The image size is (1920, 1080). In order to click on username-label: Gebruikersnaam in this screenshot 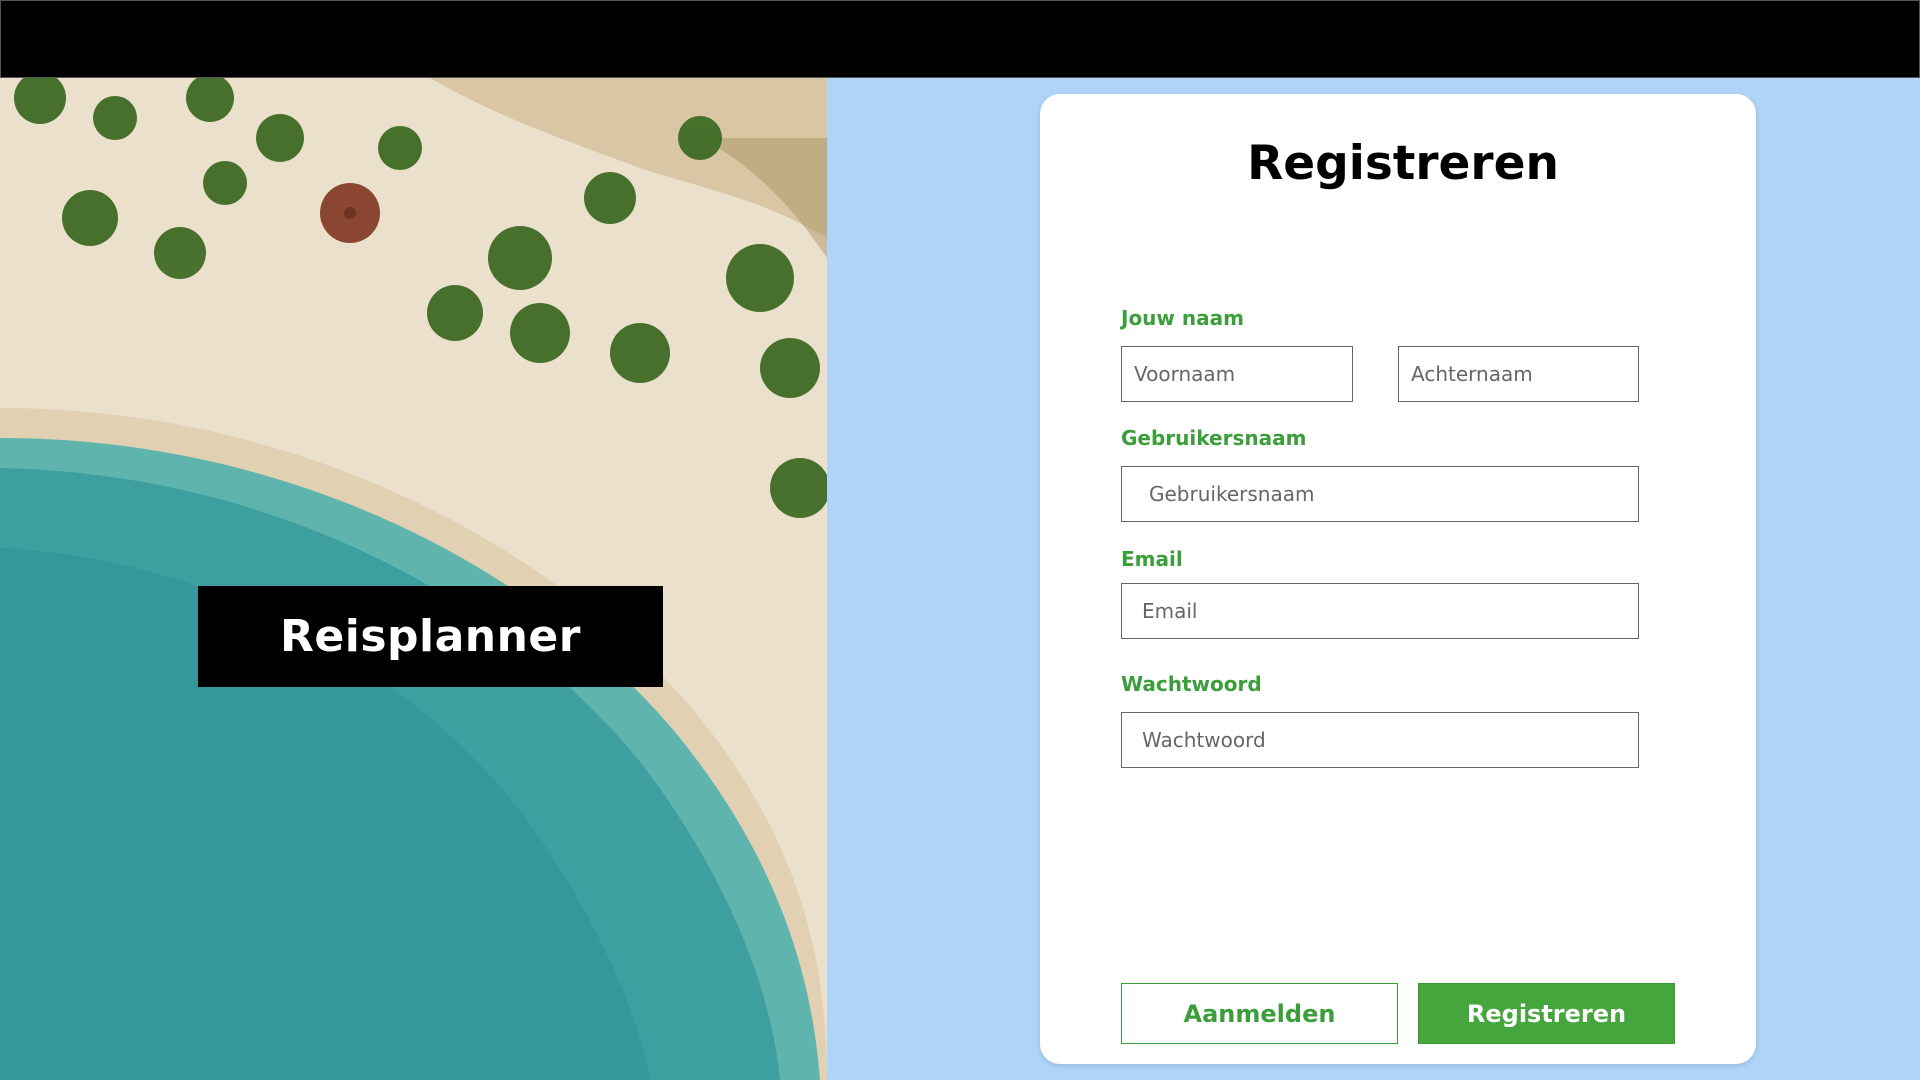, I will do `click(1214, 438)`.